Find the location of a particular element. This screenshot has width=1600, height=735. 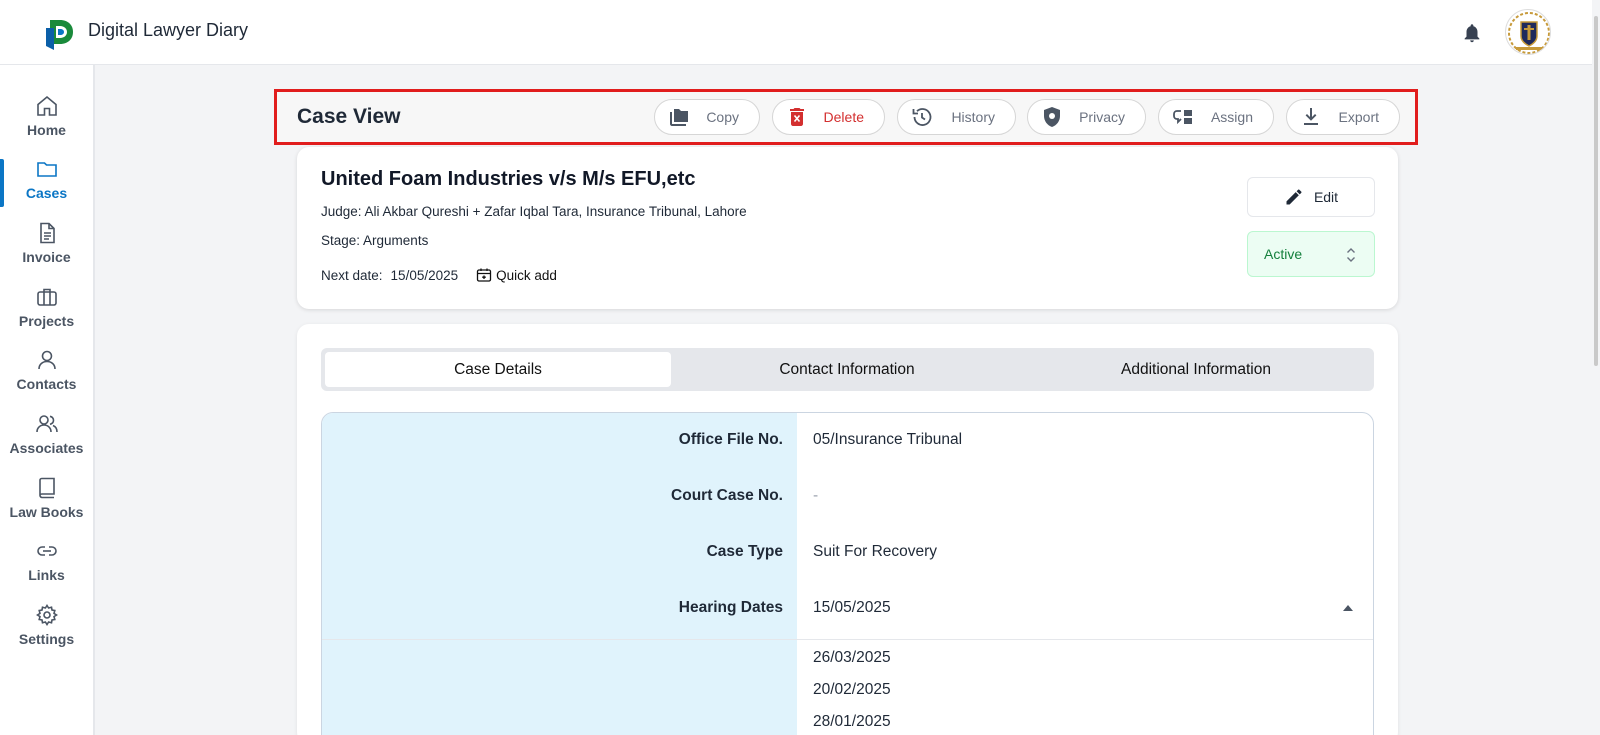

detail-row-case-type: Case Type Suit For Recovery is located at coordinates (847, 553).